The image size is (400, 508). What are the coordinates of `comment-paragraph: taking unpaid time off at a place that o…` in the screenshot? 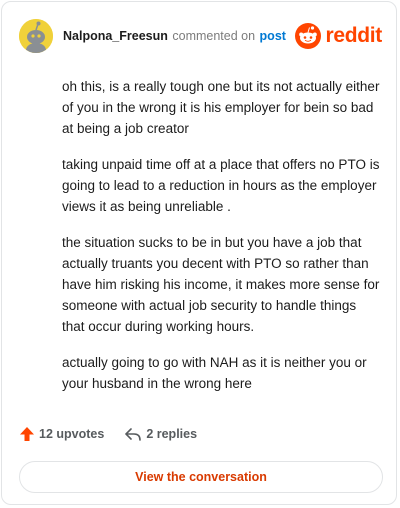 It's located at (221, 185).